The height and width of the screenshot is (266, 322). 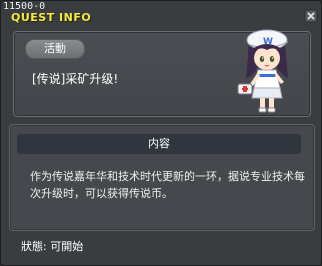 I want to click on content-description: 作为传说嘉年华和技术时代更新的一环，据说专业技术每次升级时，可以获得传说币。, so click(x=167, y=185).